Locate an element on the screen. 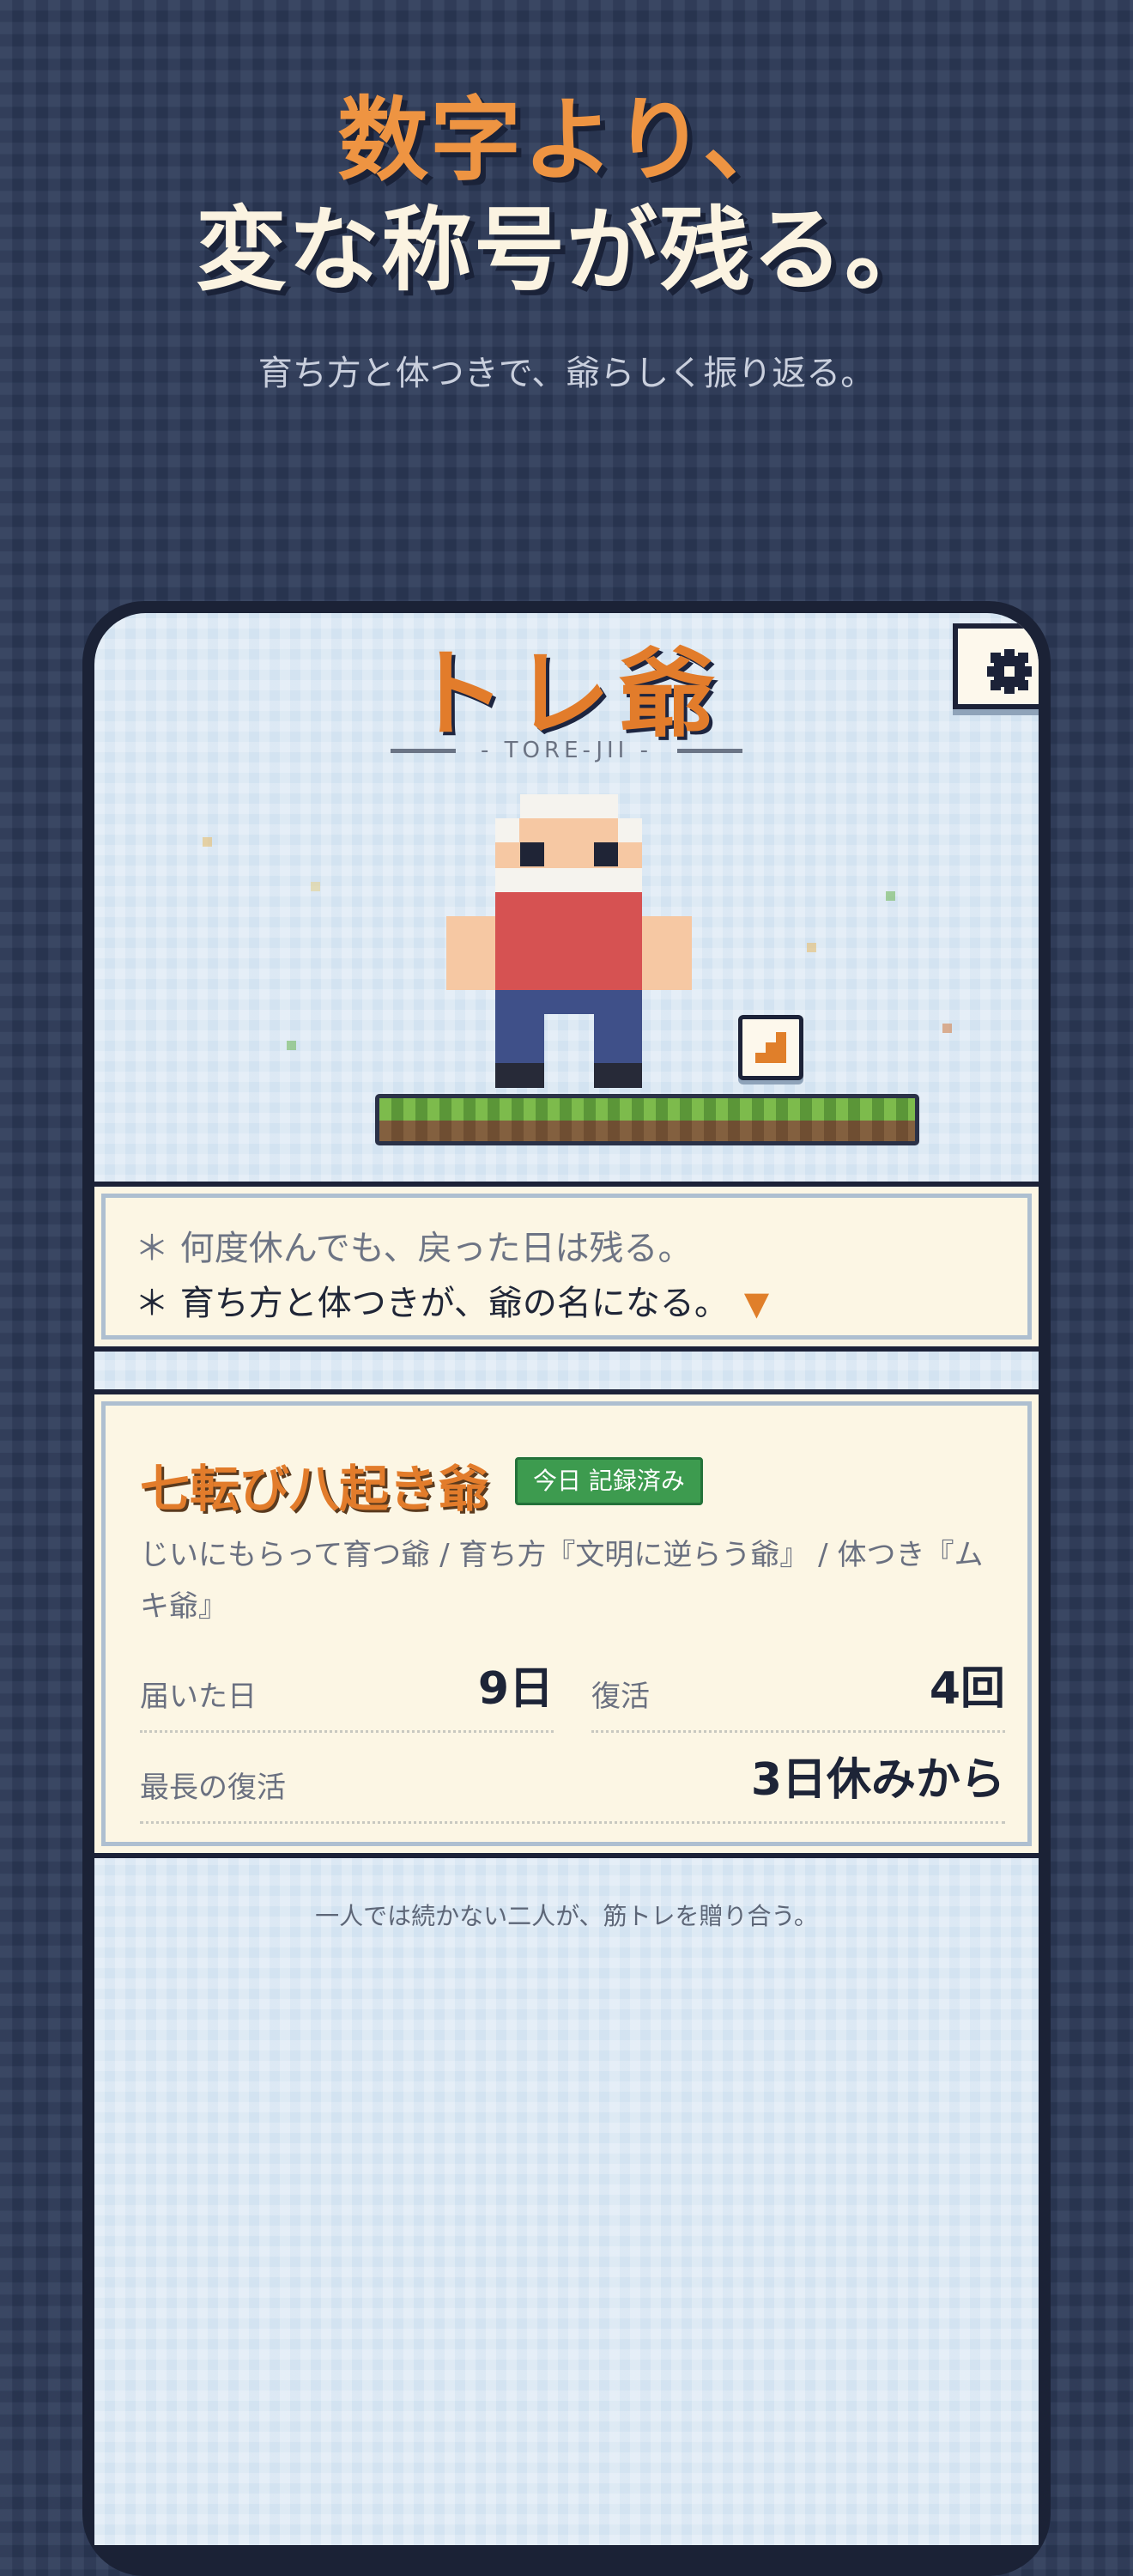 This screenshot has height=2576, width=1133. hero-headline-line2: 変な称号が残る。 is located at coordinates (566, 250).